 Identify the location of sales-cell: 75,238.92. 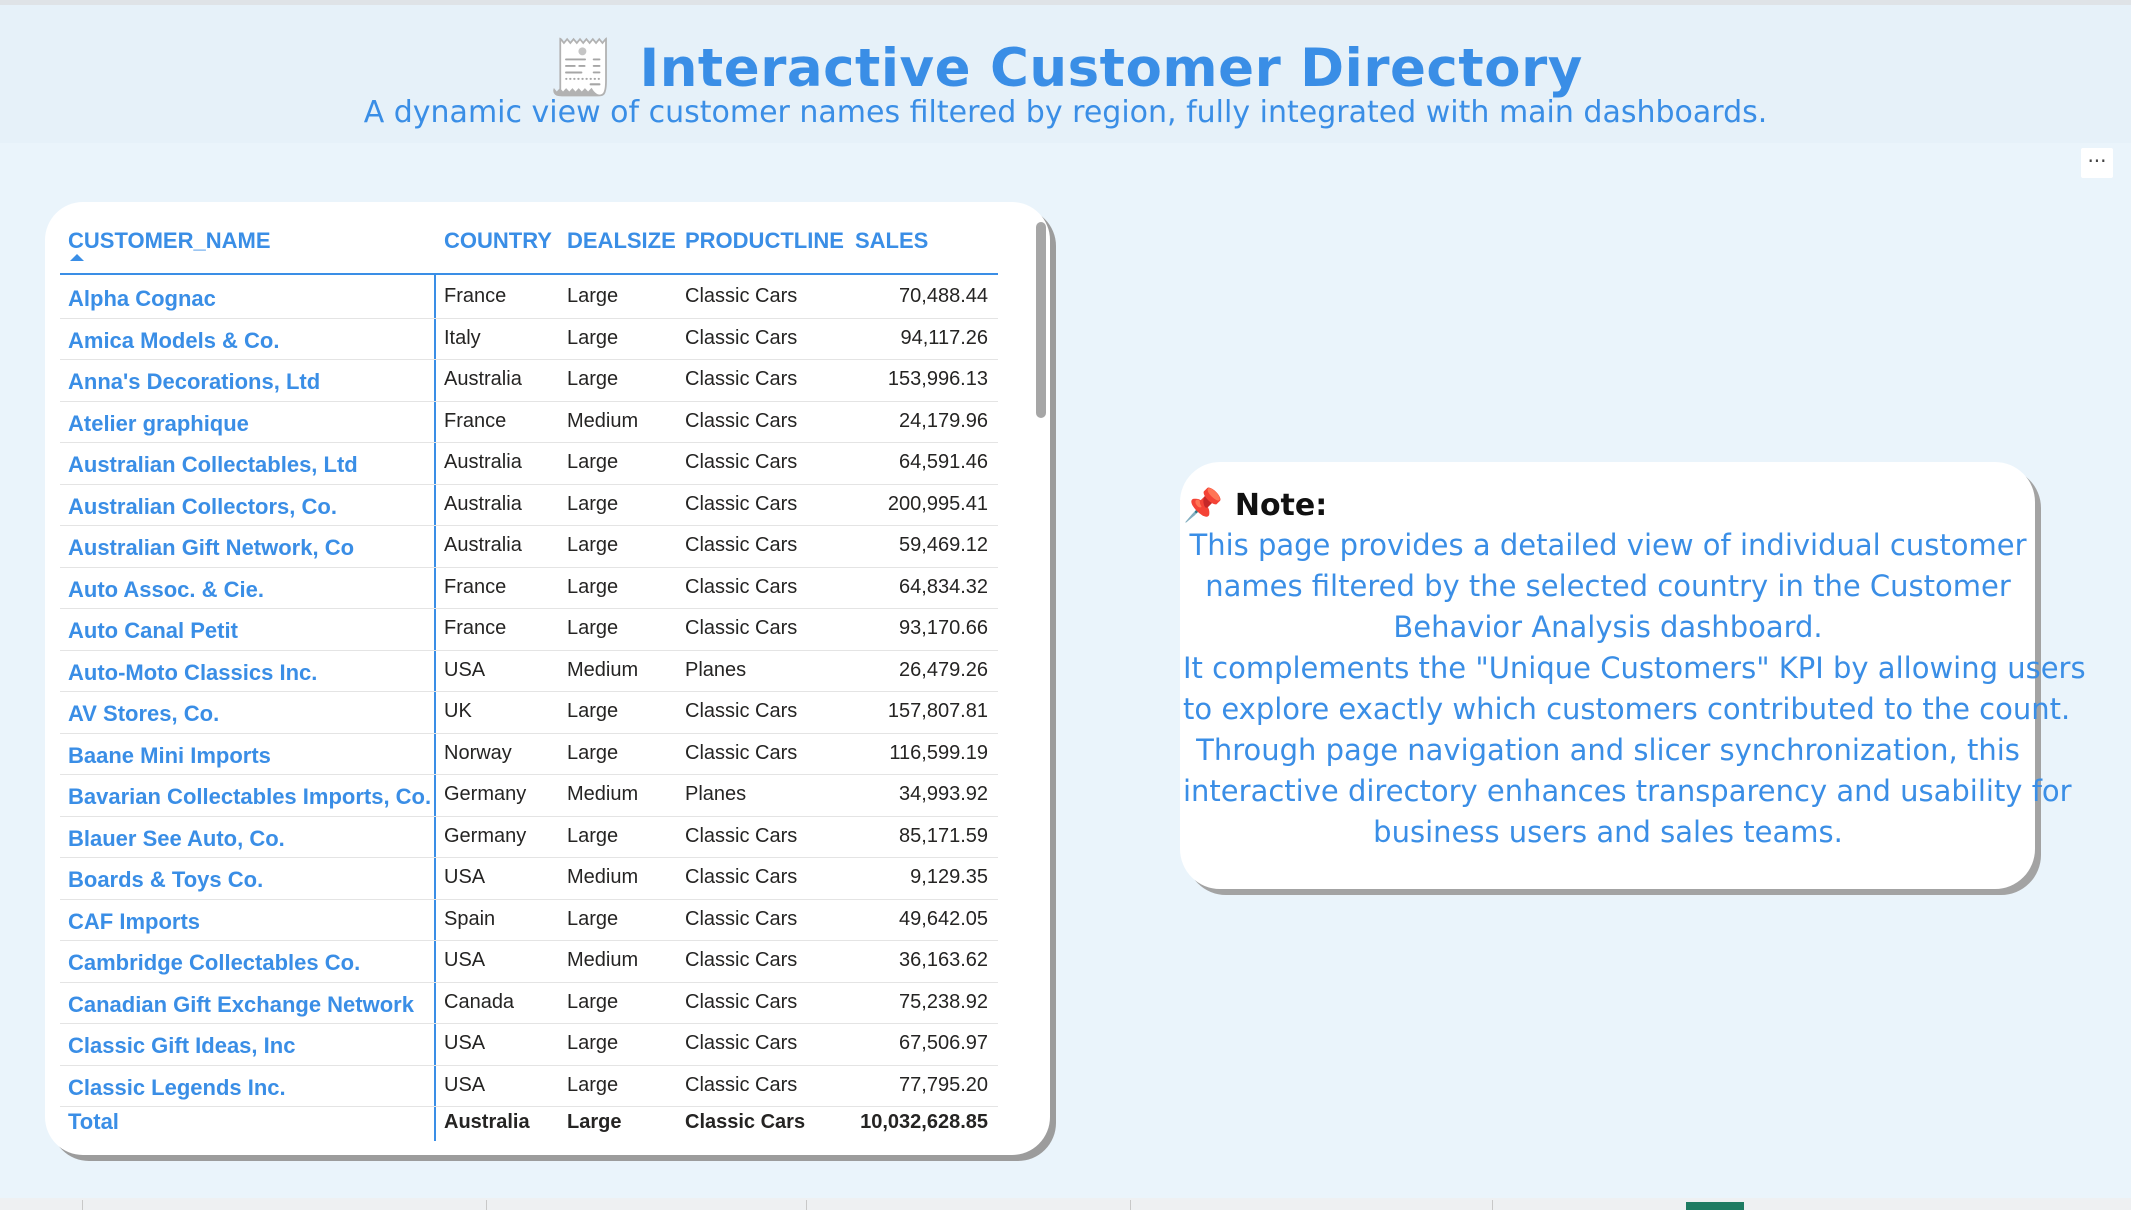
(943, 1001).